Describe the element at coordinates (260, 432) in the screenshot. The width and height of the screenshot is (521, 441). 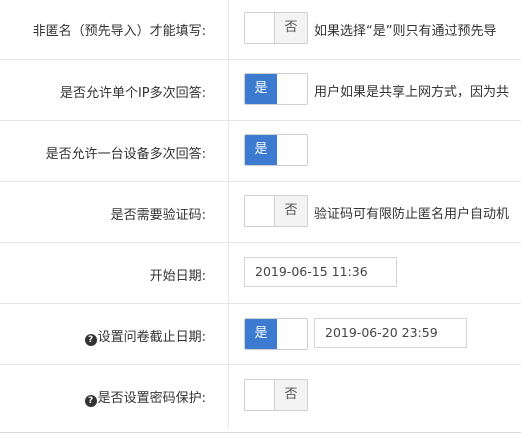
I see `form-bottom-border` at that location.